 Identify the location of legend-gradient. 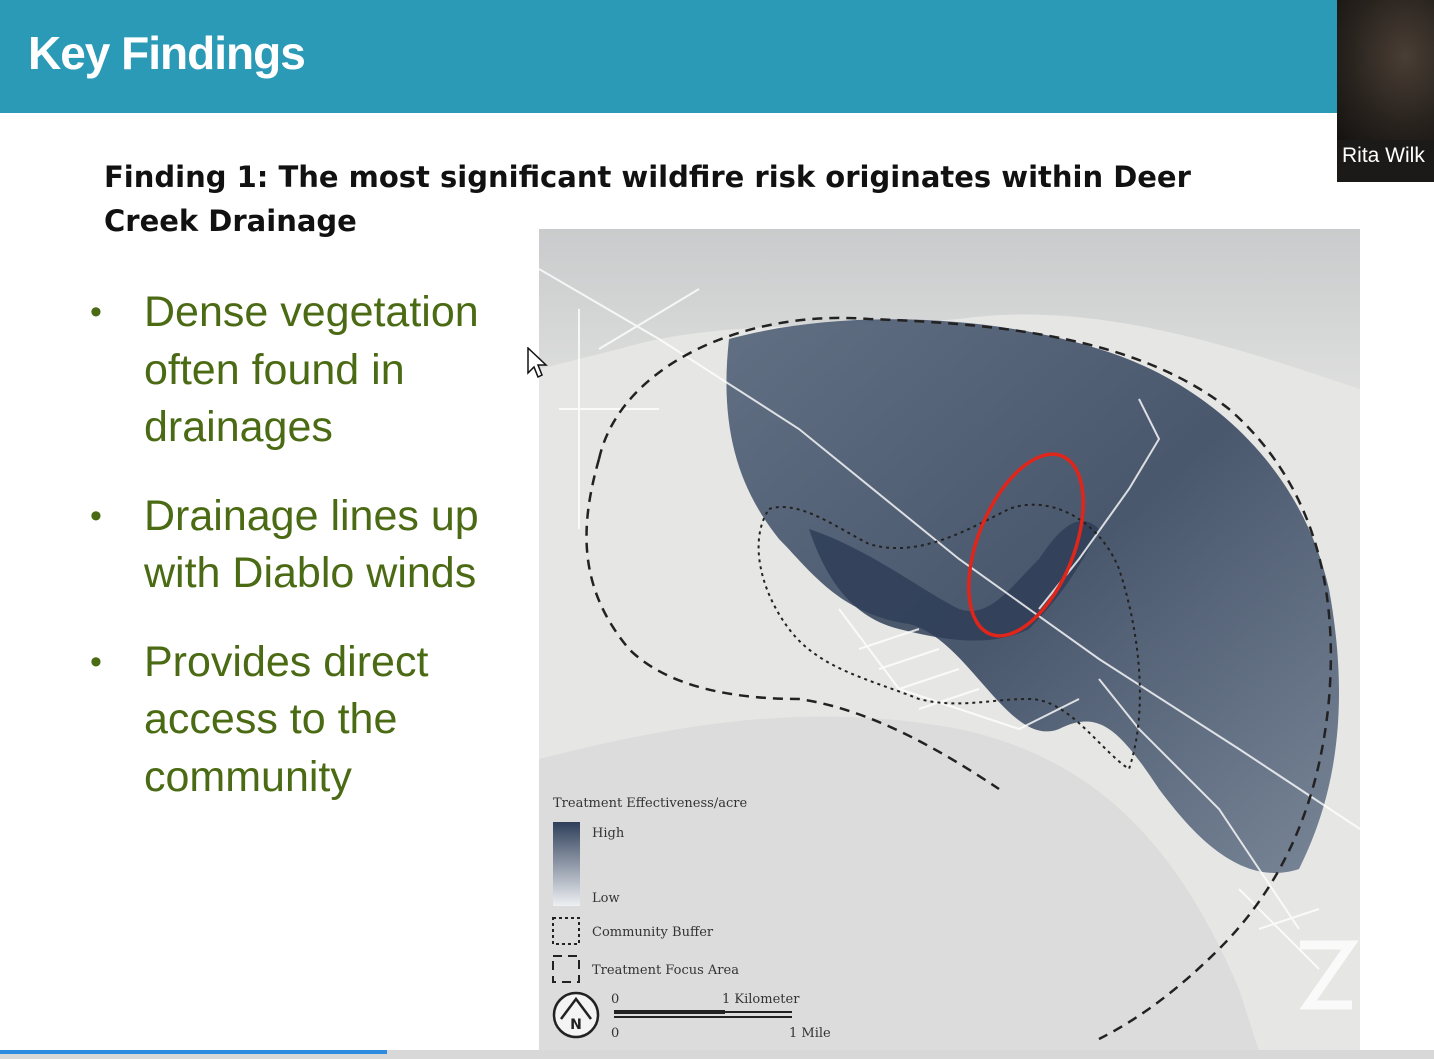
(566, 864).